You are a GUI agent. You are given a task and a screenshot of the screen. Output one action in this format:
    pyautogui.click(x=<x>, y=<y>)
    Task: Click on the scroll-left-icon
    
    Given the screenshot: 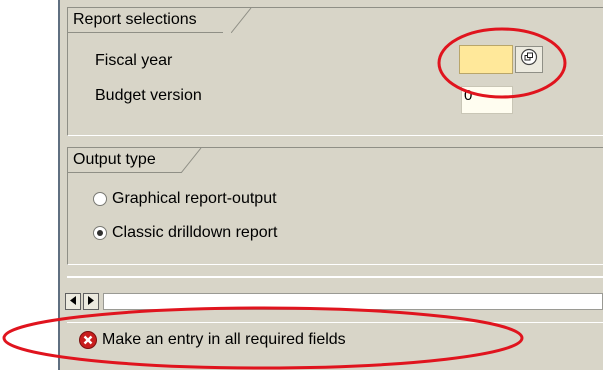 What is the action you would take?
    pyautogui.click(x=73, y=301)
    